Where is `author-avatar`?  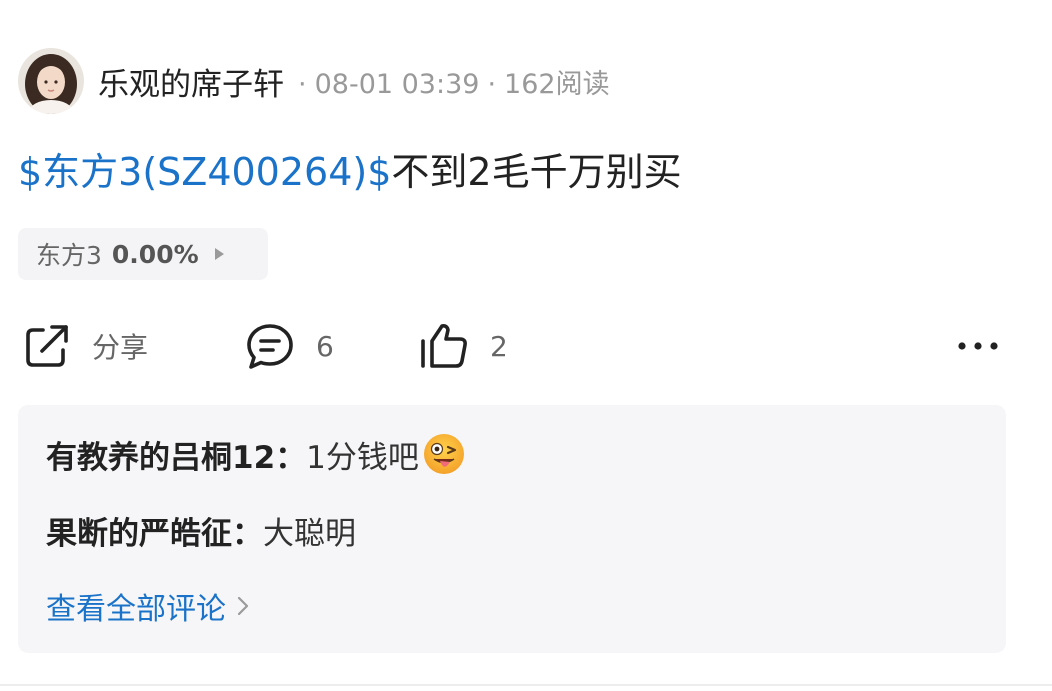
author-avatar is located at coordinates (51, 81).